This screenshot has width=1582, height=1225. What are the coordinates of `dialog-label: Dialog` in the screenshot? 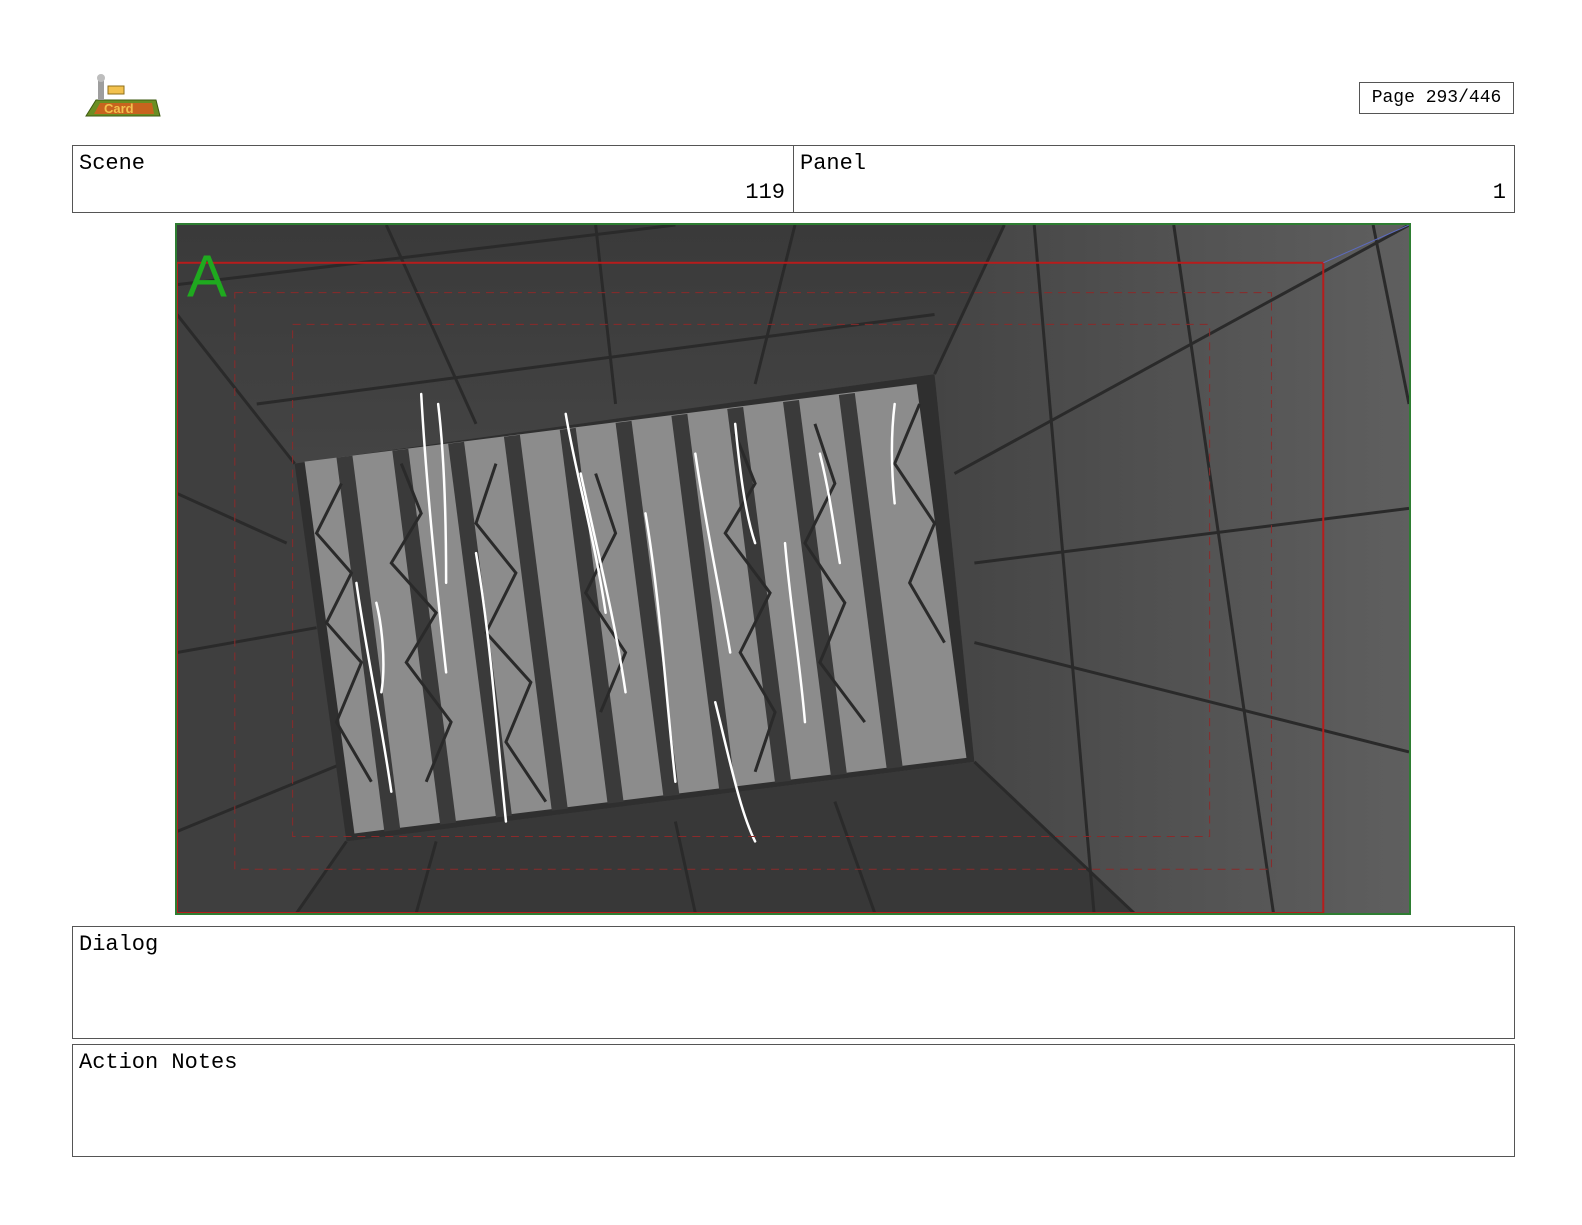 It's located at (119, 944).